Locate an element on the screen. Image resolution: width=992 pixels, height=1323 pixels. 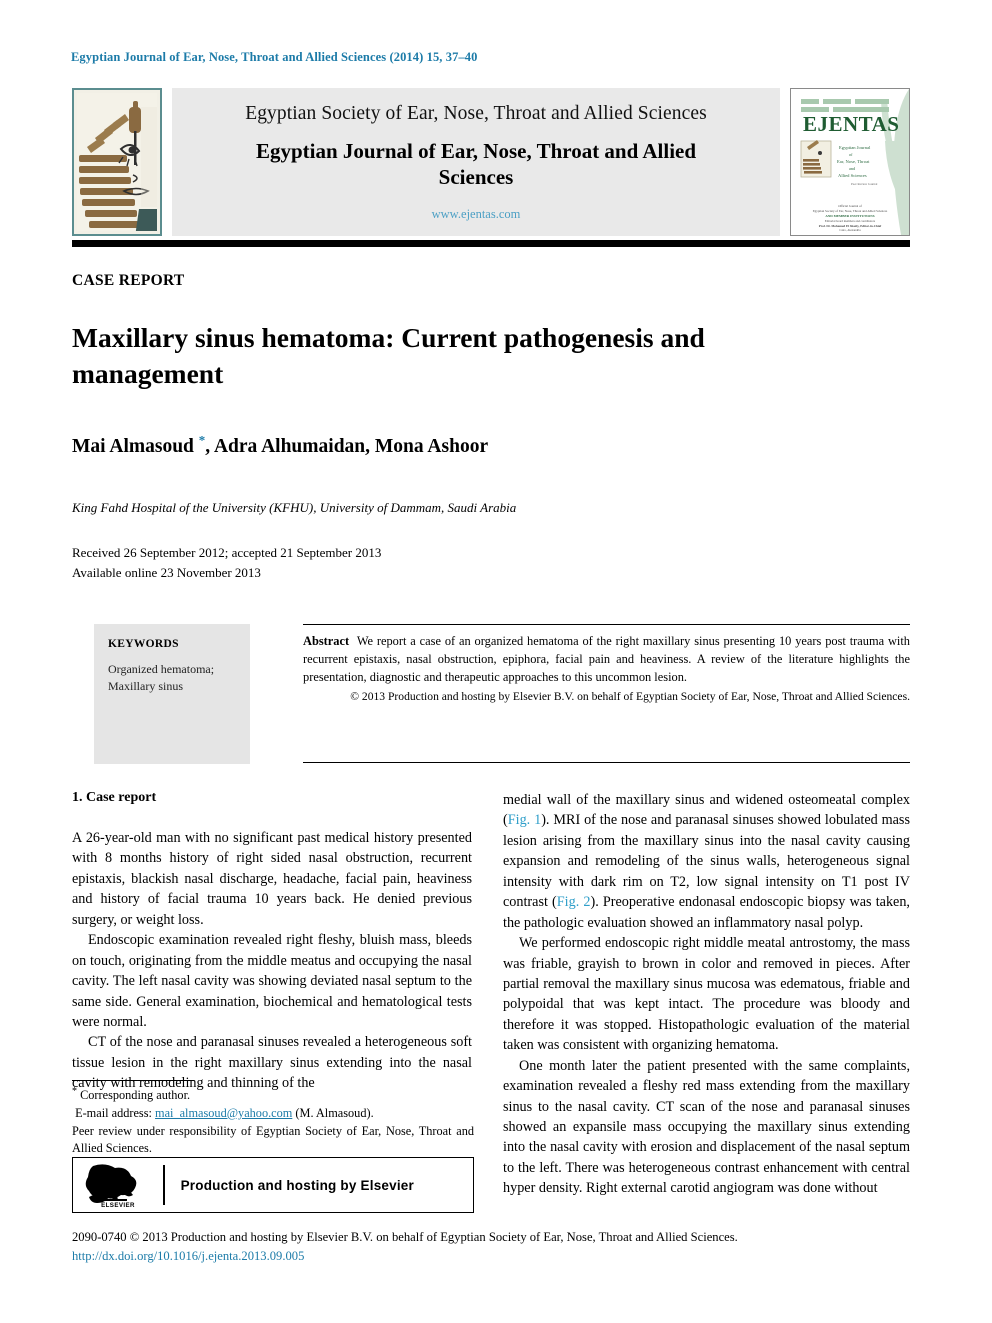
svg-text: AND MEMBER INSTITUTIONS is located at coordinates (849, 216).